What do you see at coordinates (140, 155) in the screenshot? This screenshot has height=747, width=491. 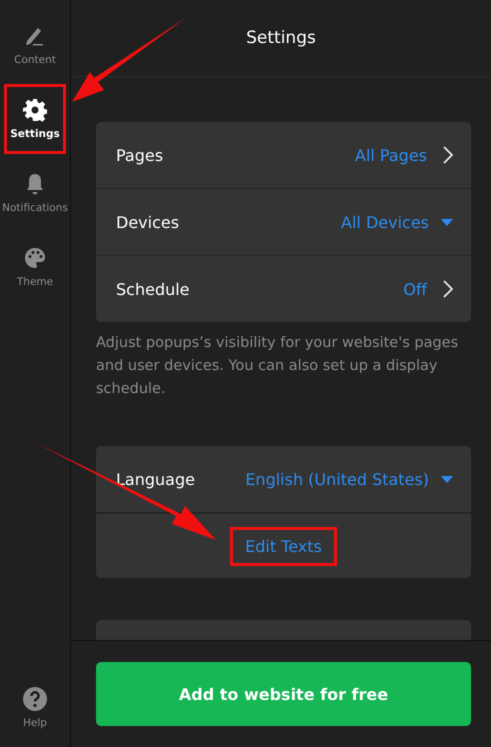 I see `setting-label: Pages` at bounding box center [140, 155].